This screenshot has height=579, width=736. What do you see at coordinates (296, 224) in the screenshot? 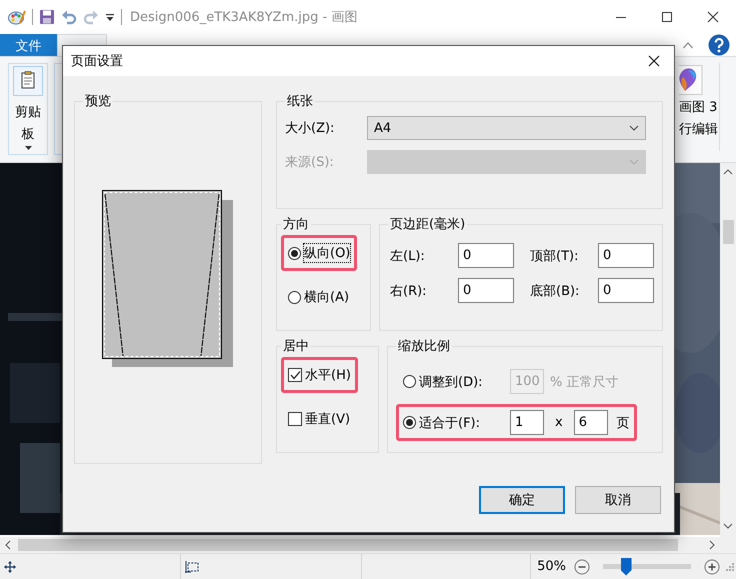
I see `group-title: 方向` at bounding box center [296, 224].